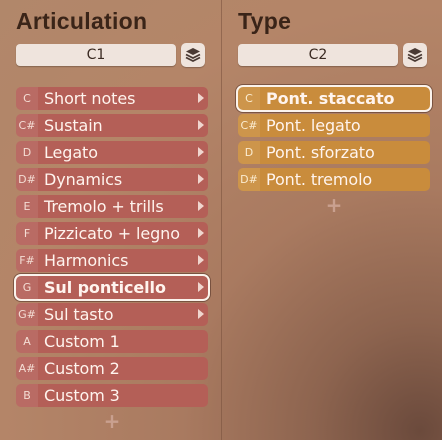 The image size is (442, 440). I want to click on type-add-button: +, so click(334, 205).